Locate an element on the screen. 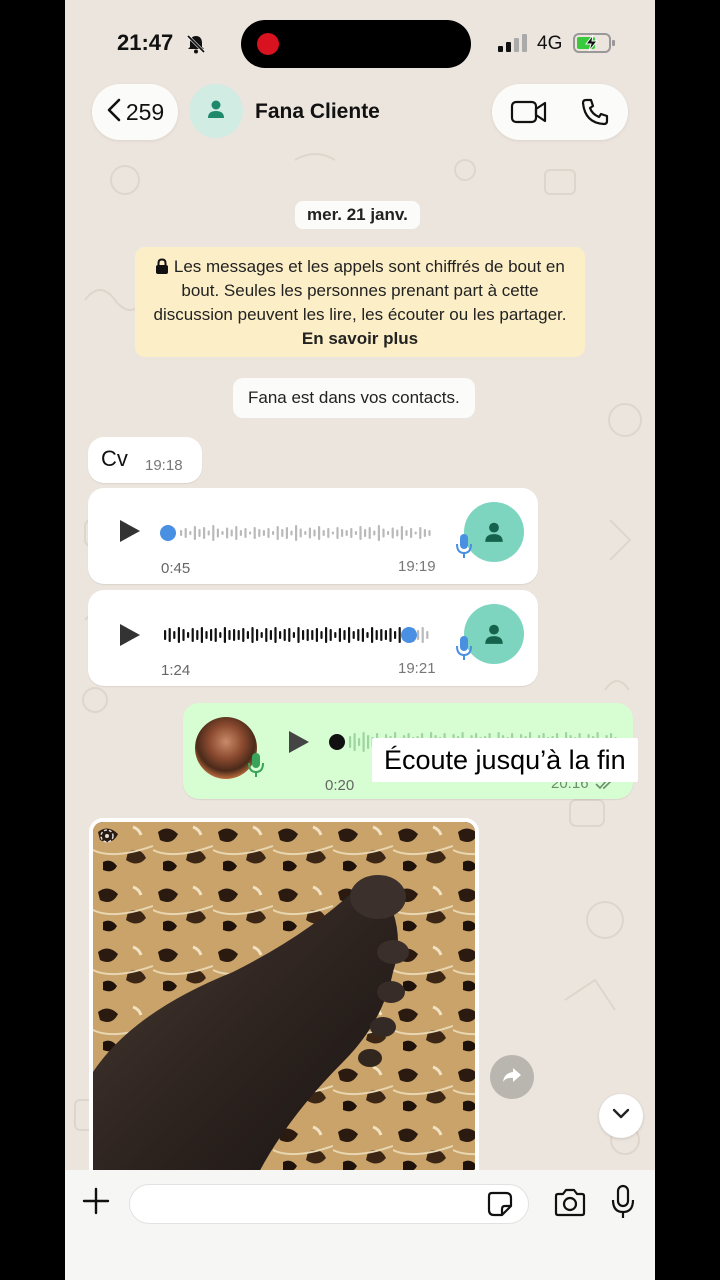 The height and width of the screenshot is (1280, 720). contact-avatar is located at coordinates (216, 111).